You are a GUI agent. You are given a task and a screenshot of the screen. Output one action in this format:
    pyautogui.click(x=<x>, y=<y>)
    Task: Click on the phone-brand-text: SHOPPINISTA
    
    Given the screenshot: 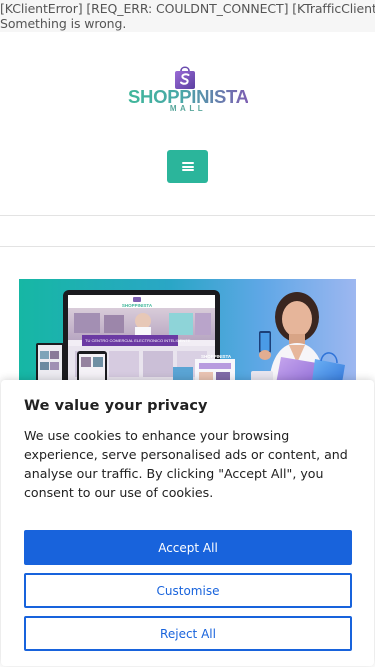 What is the action you would take?
    pyautogui.click(x=216, y=356)
    